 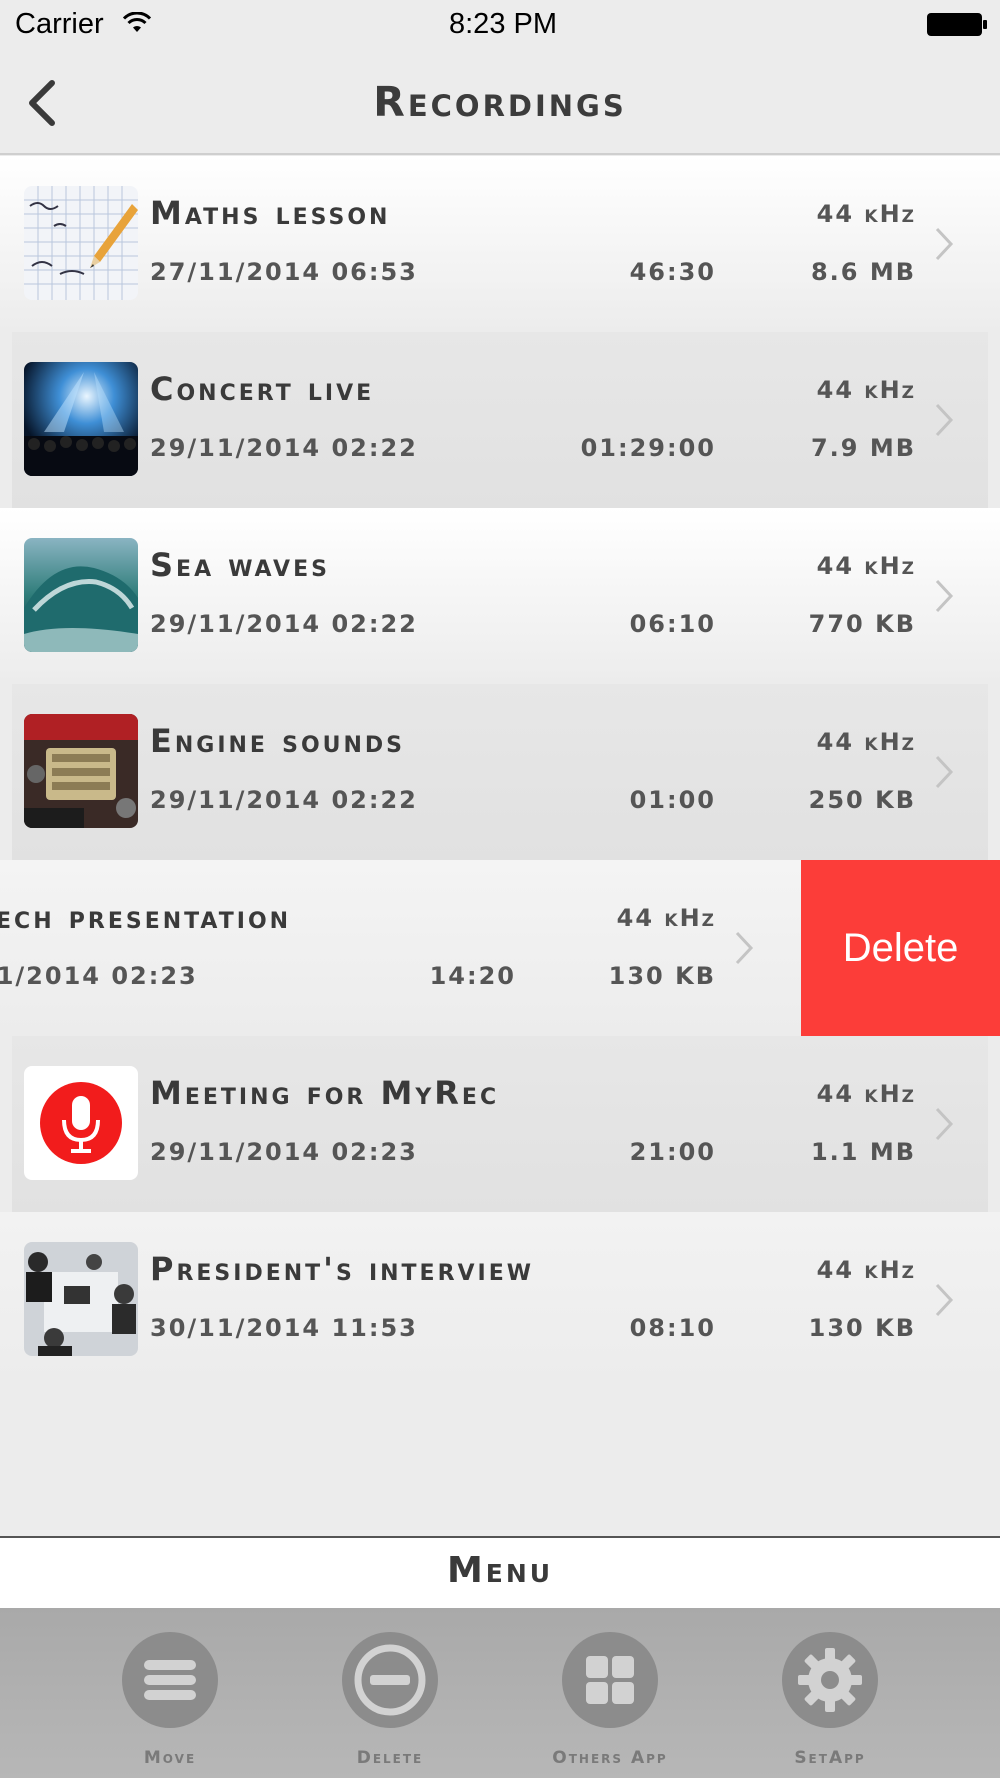 I want to click on wave-thumbnail, so click(x=81, y=595).